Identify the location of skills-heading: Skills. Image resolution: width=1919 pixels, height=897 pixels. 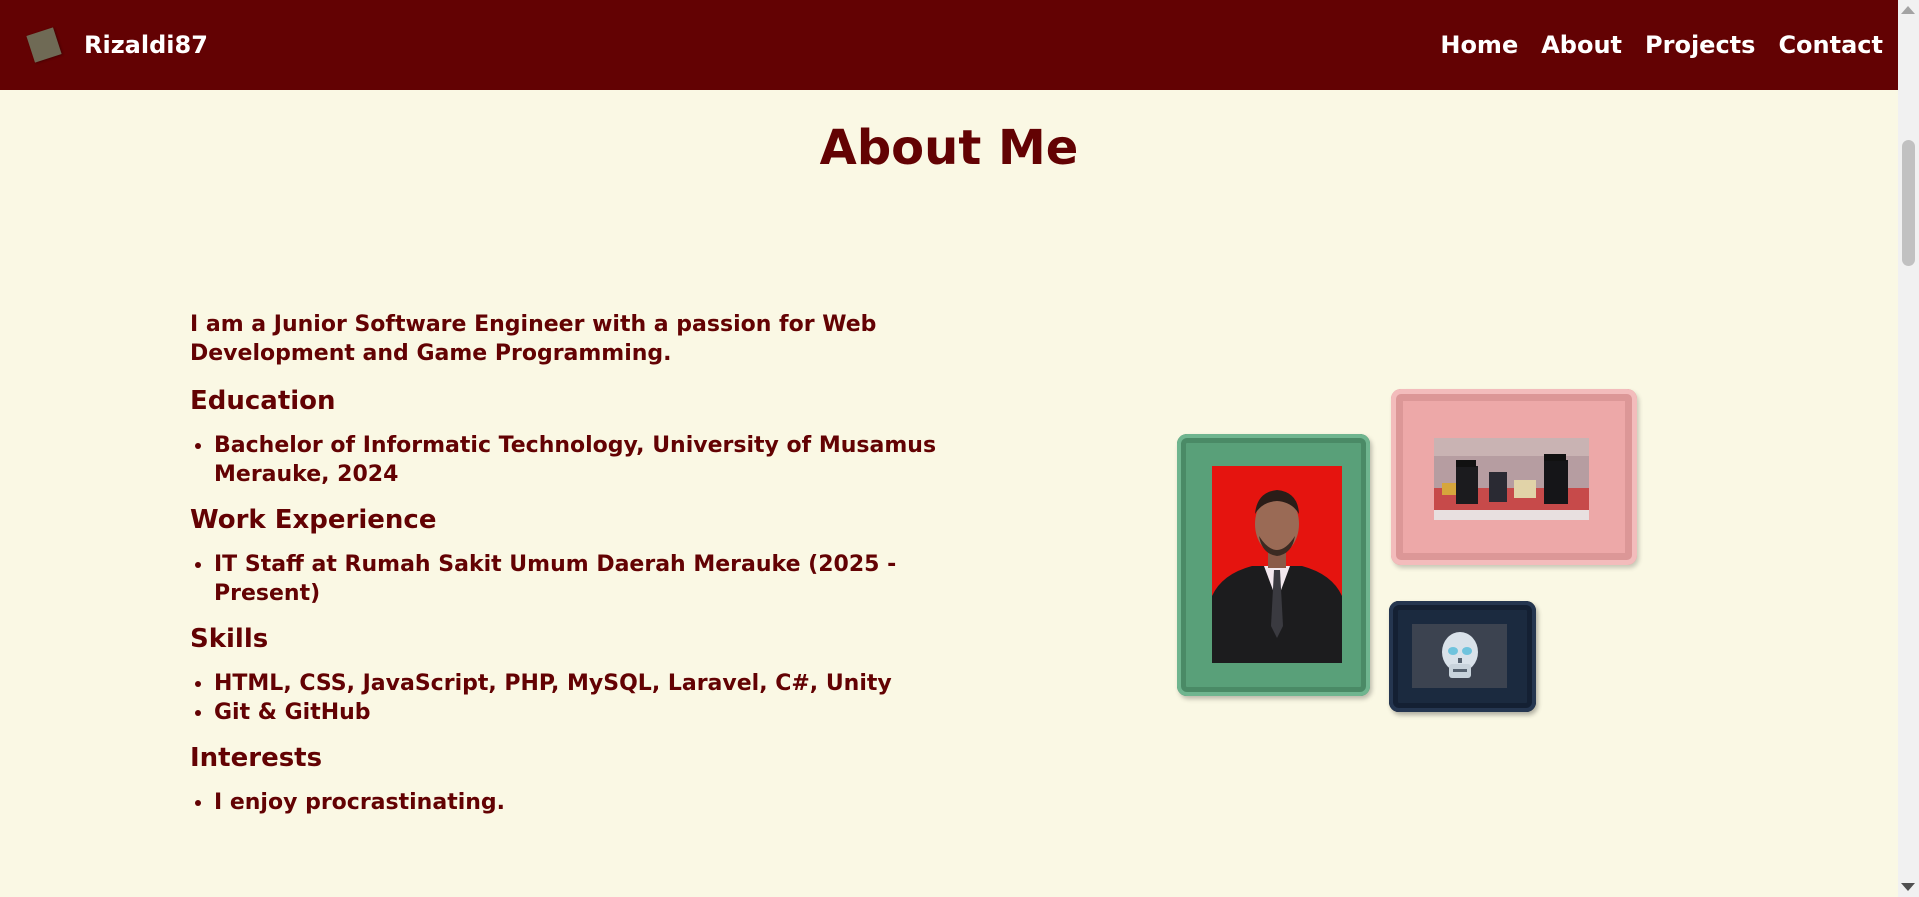
(229, 639).